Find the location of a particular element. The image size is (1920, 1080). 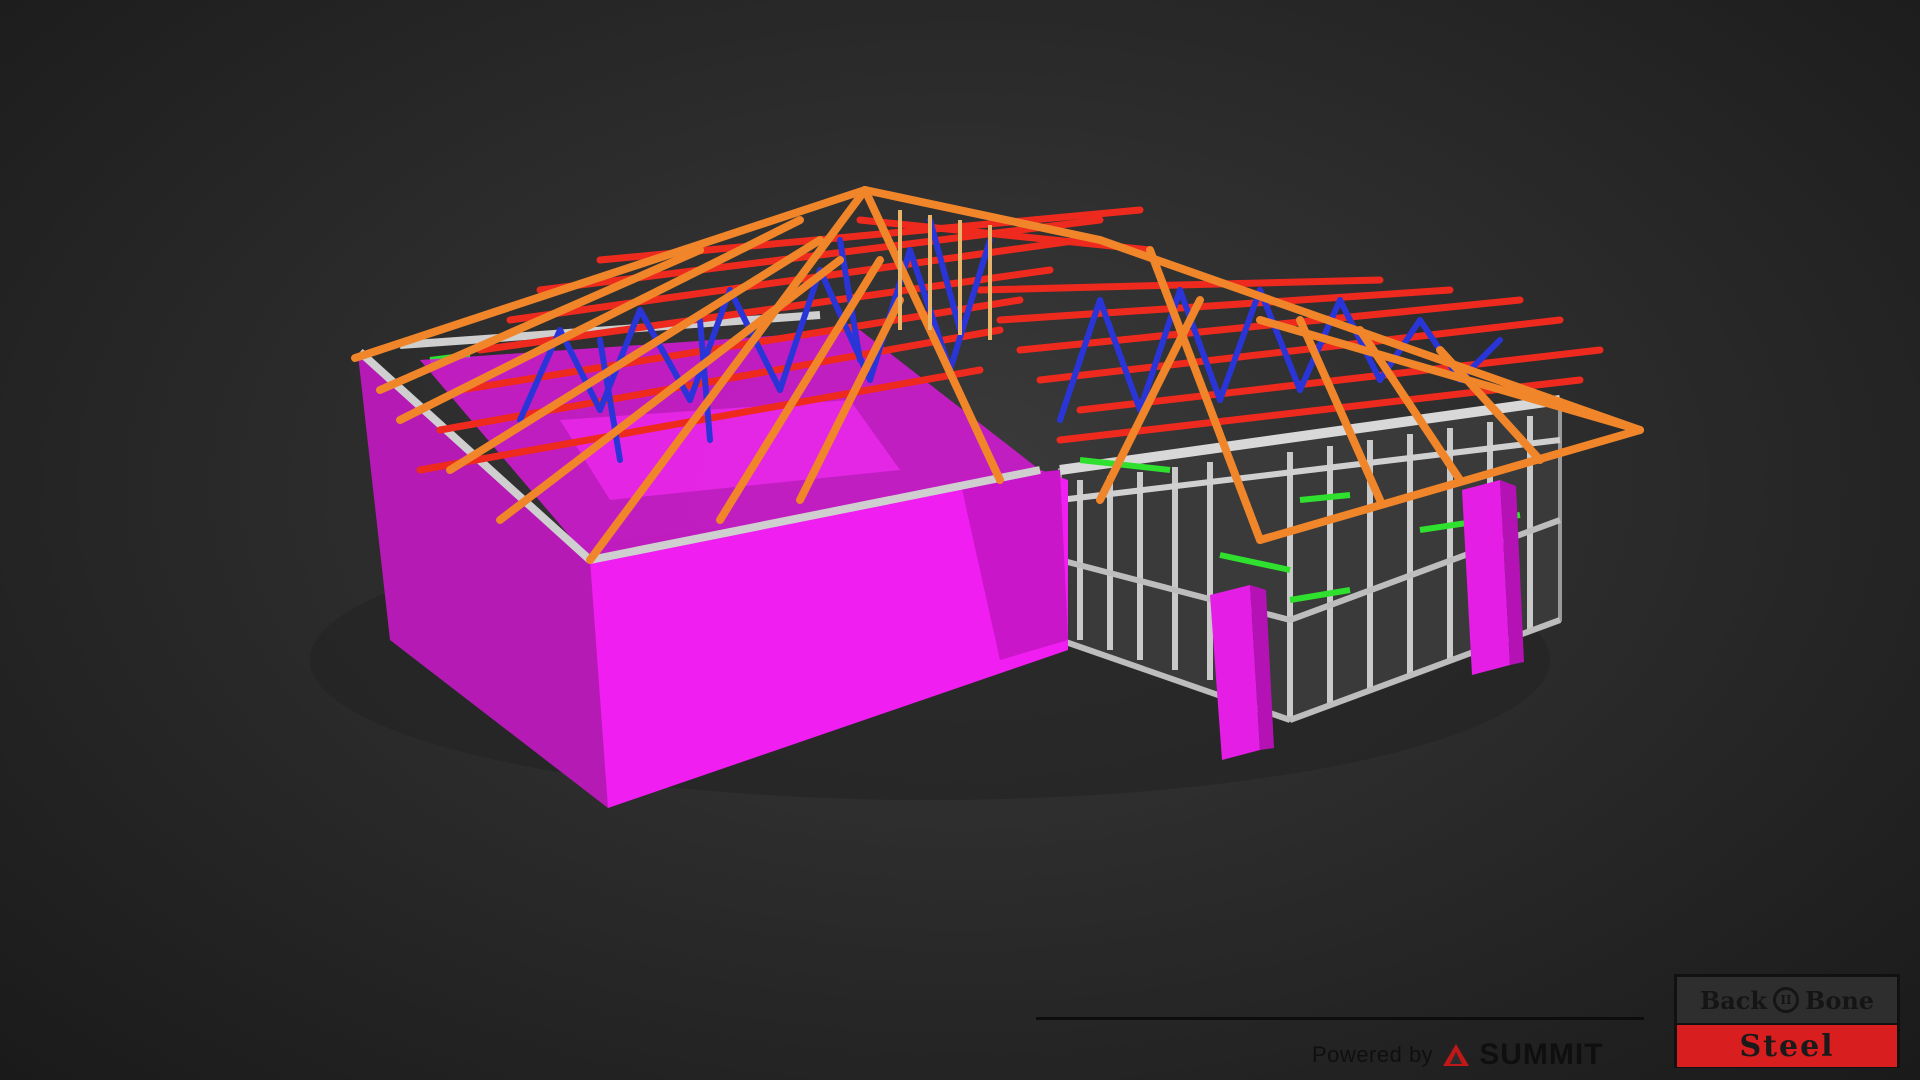

summit-logo-icon is located at coordinates (1456, 1055).